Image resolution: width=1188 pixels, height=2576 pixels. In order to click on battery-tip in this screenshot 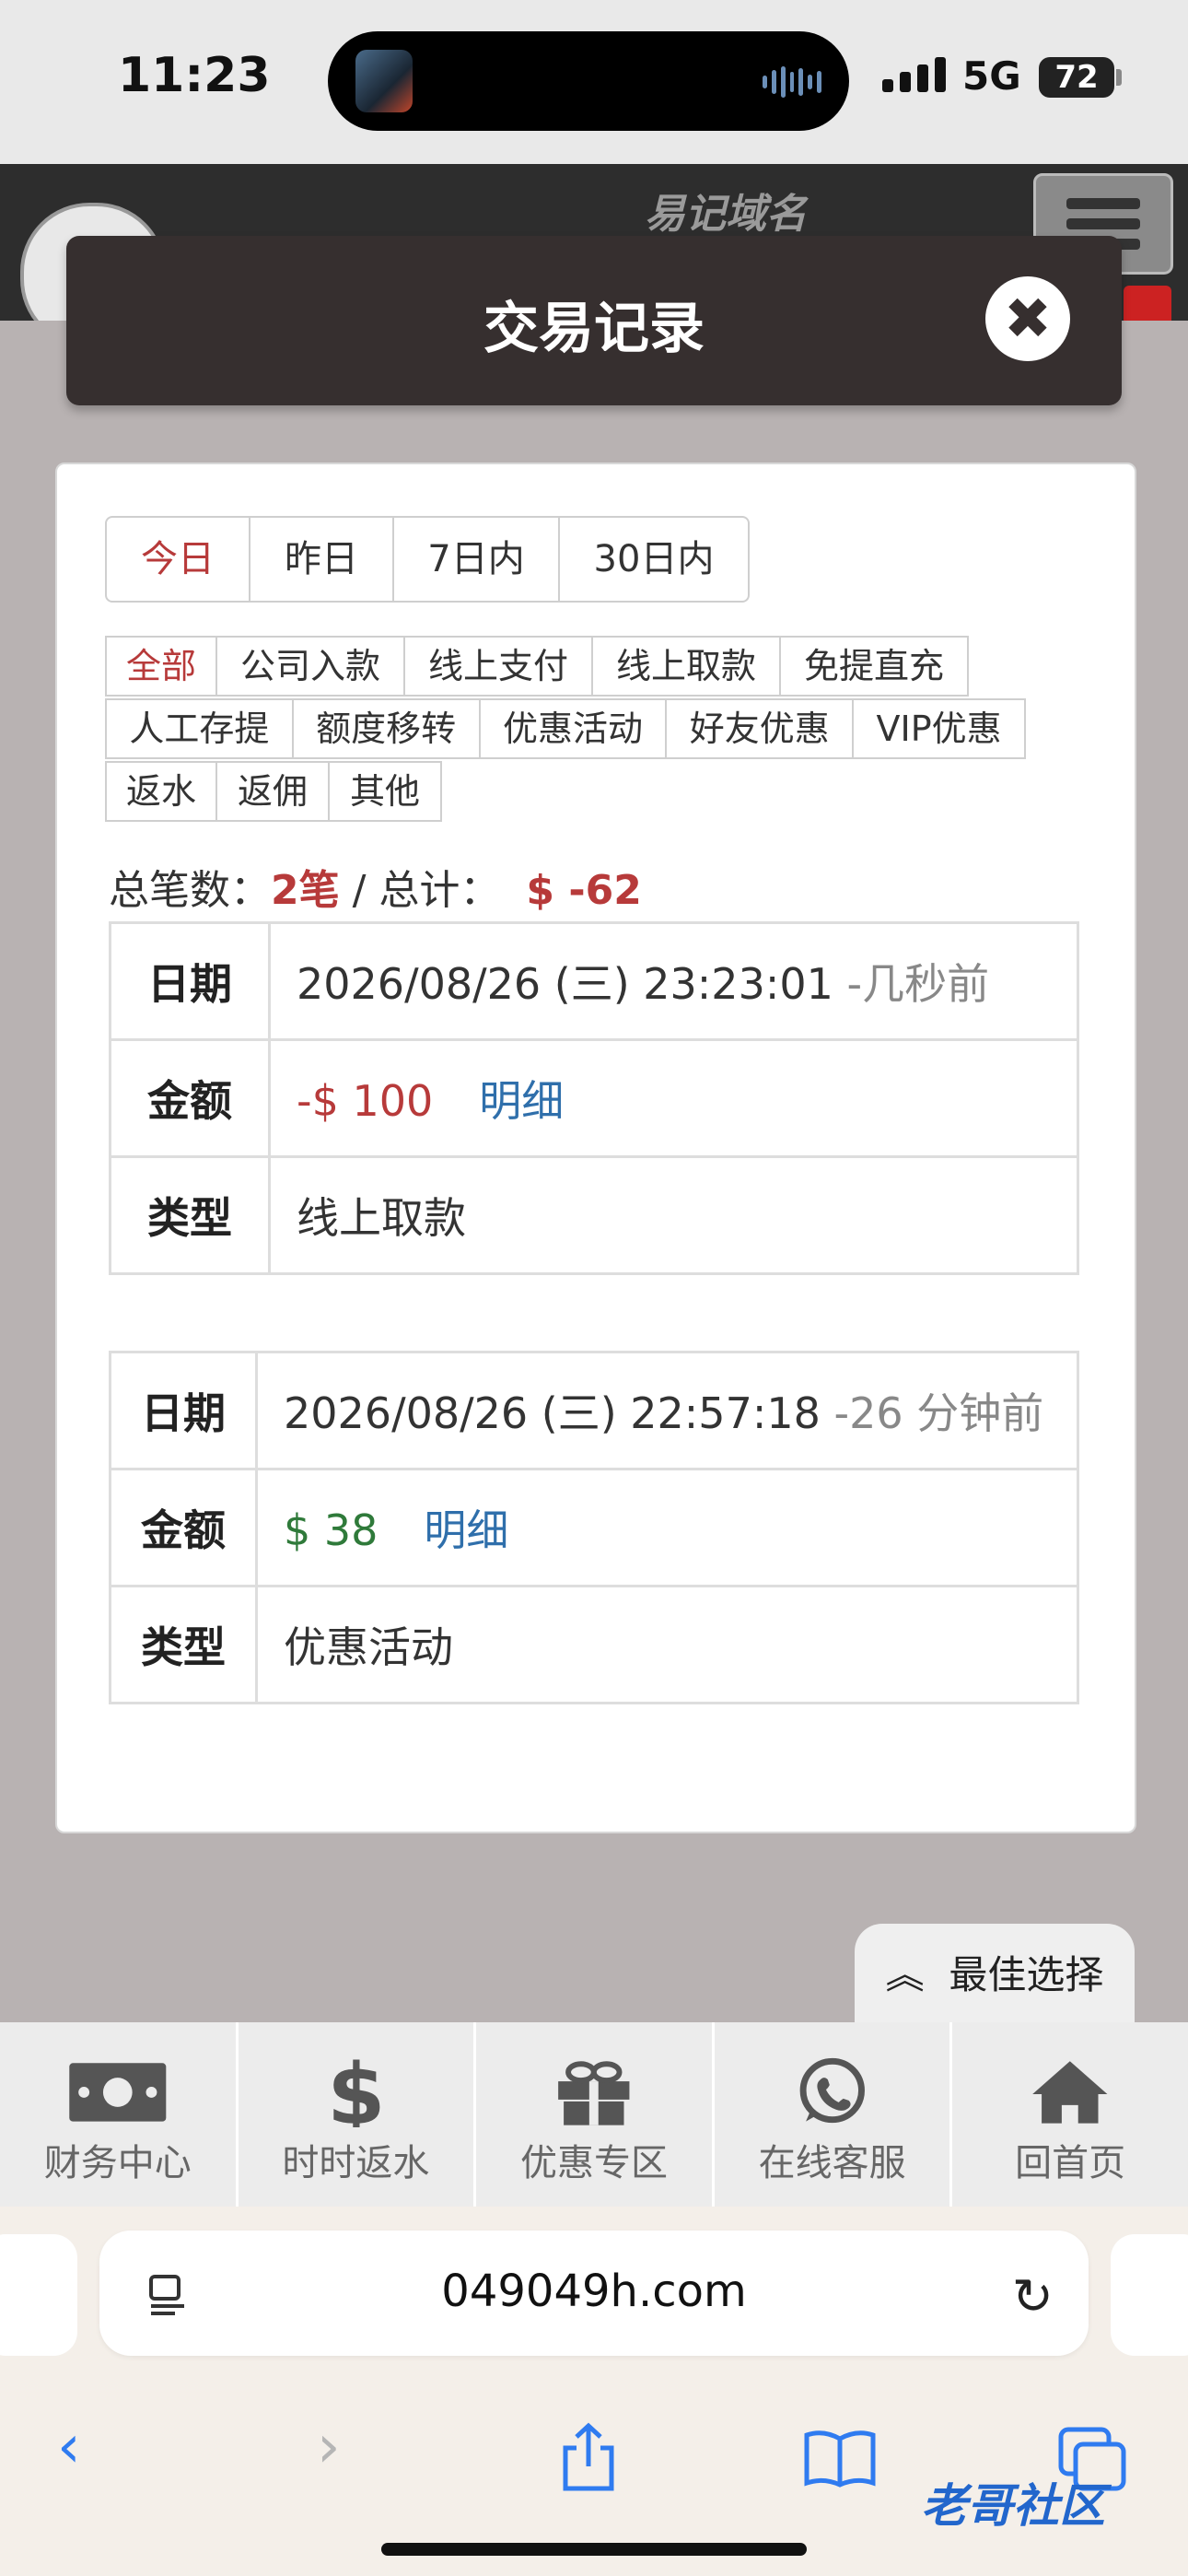, I will do `click(1119, 77)`.